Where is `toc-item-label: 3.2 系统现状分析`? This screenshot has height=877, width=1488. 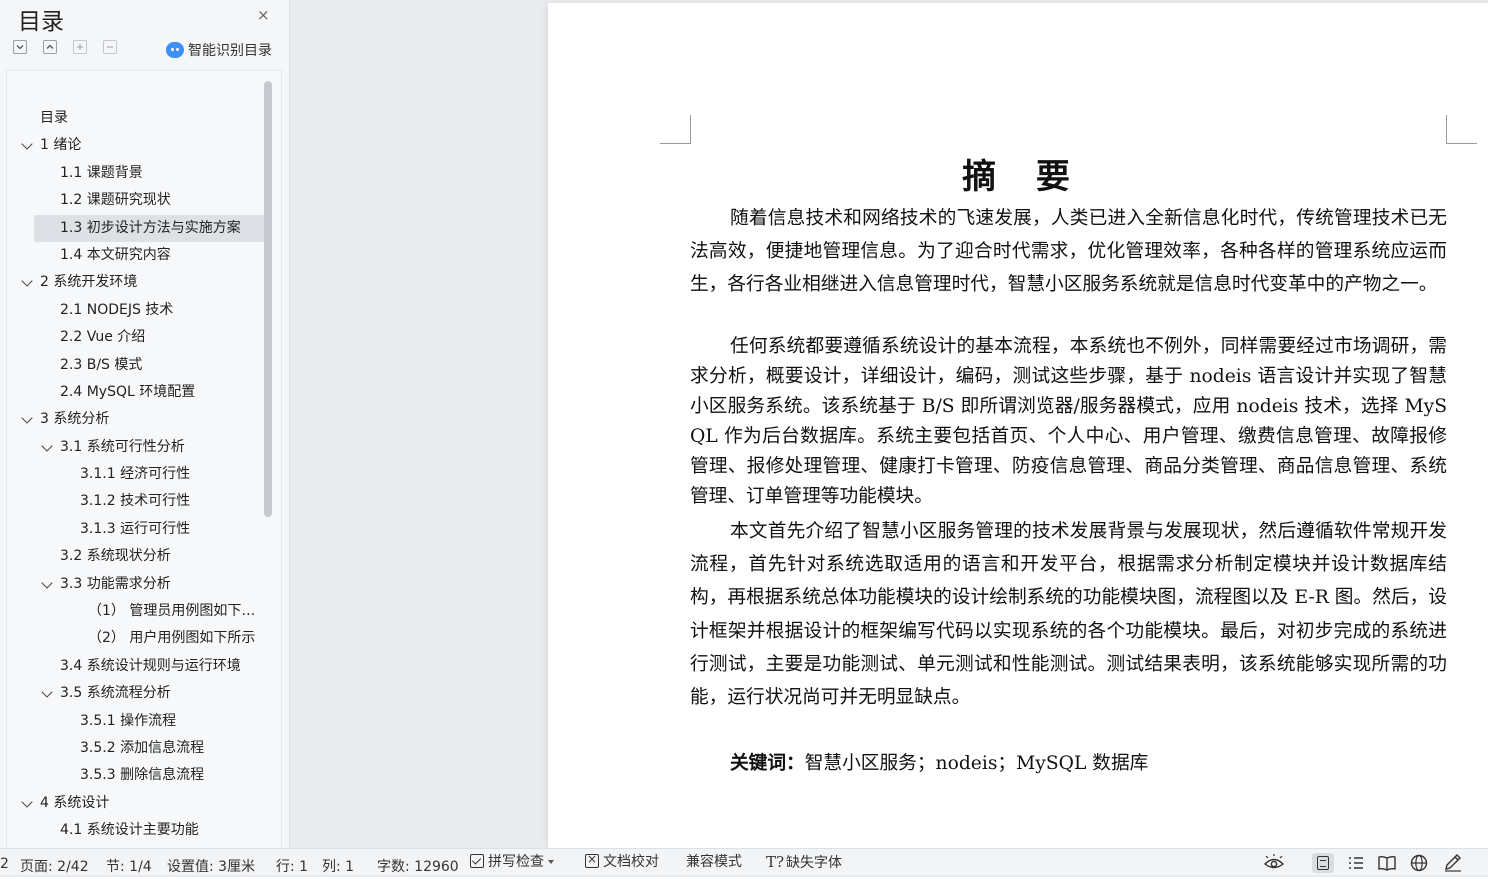
toc-item-label: 3.2 系统现状分析 is located at coordinates (115, 556).